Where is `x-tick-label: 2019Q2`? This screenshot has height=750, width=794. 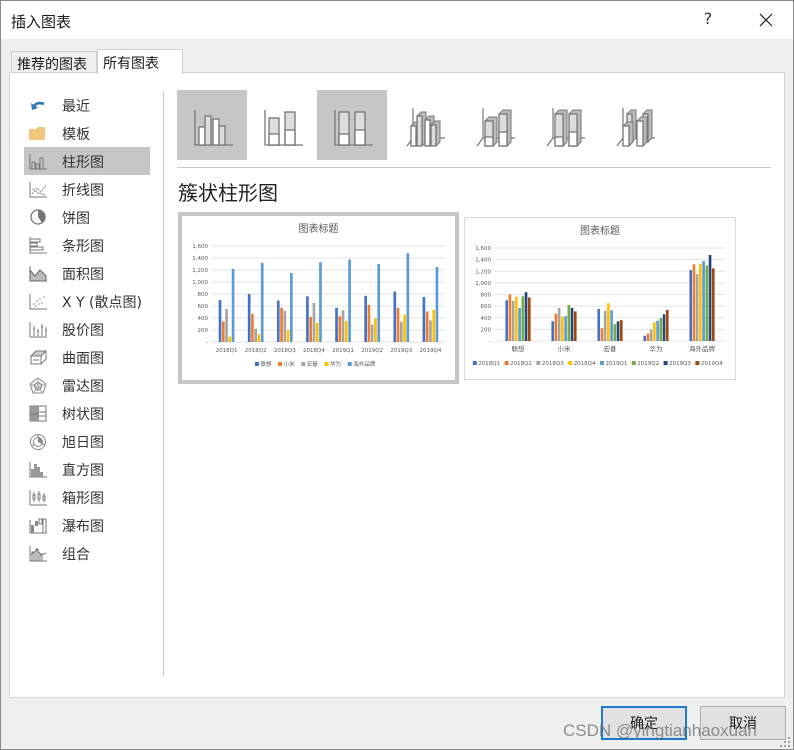 x-tick-label: 2019Q2 is located at coordinates (372, 351).